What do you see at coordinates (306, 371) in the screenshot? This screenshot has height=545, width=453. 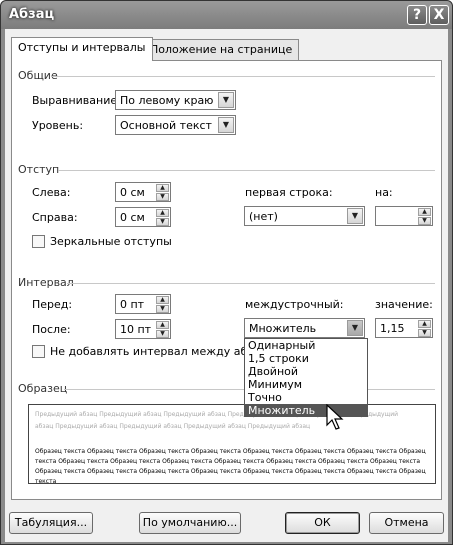 I see `line-spacing-option-double: Двойной` at bounding box center [306, 371].